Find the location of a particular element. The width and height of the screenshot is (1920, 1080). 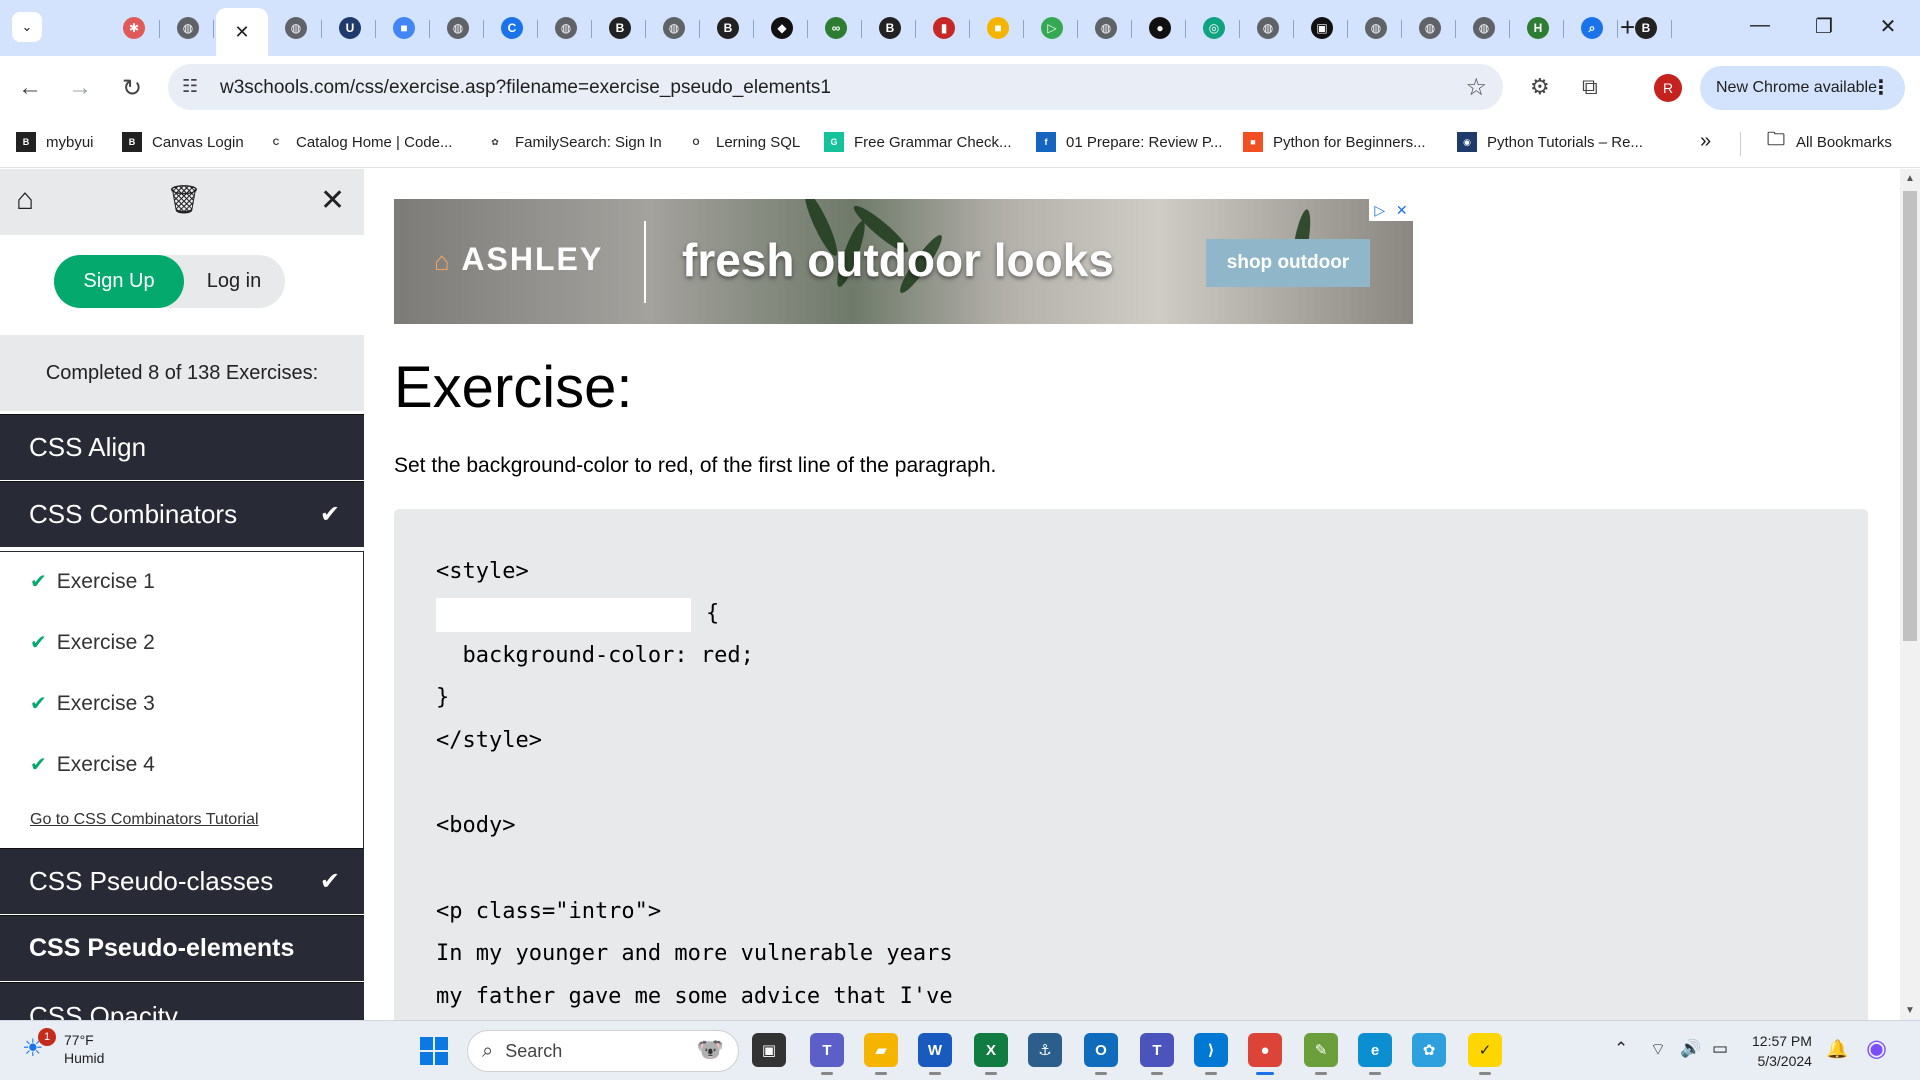

word-icon: W is located at coordinates (935, 1054).